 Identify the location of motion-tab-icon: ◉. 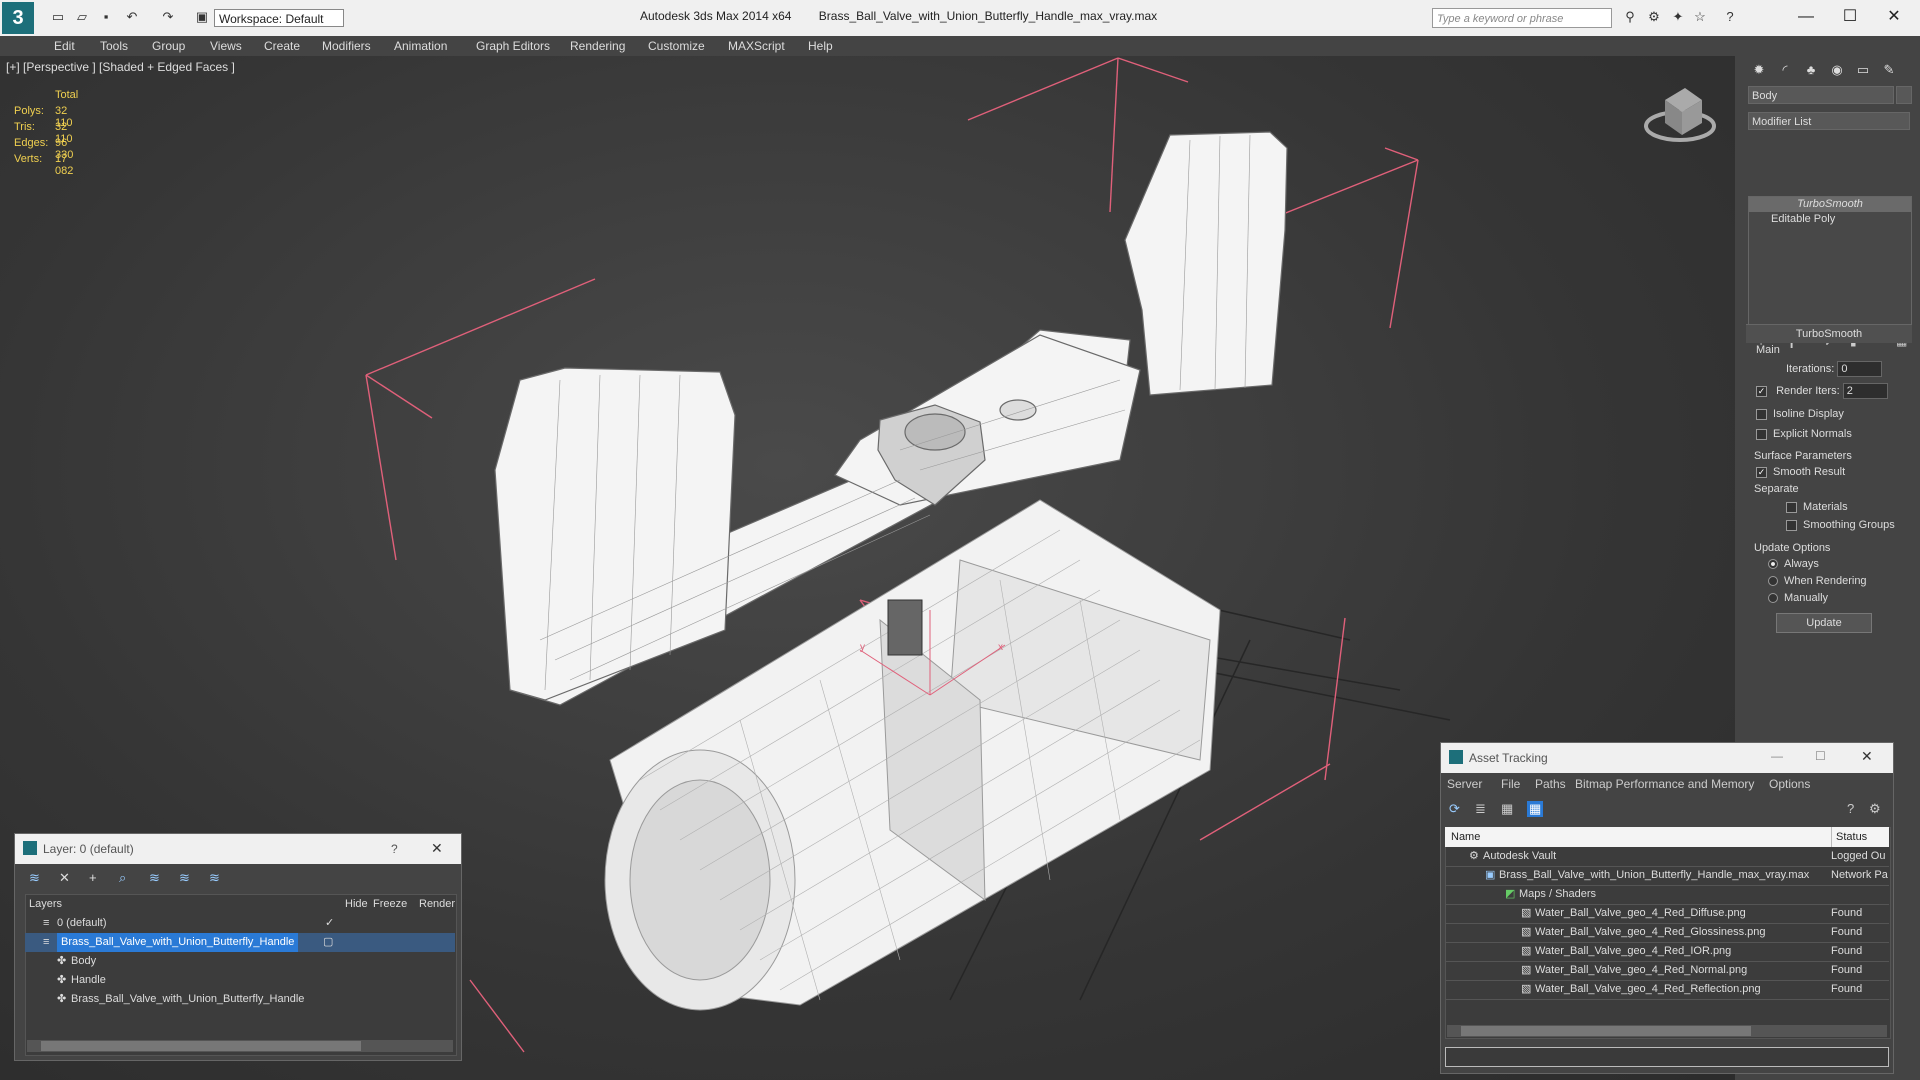
(1837, 70).